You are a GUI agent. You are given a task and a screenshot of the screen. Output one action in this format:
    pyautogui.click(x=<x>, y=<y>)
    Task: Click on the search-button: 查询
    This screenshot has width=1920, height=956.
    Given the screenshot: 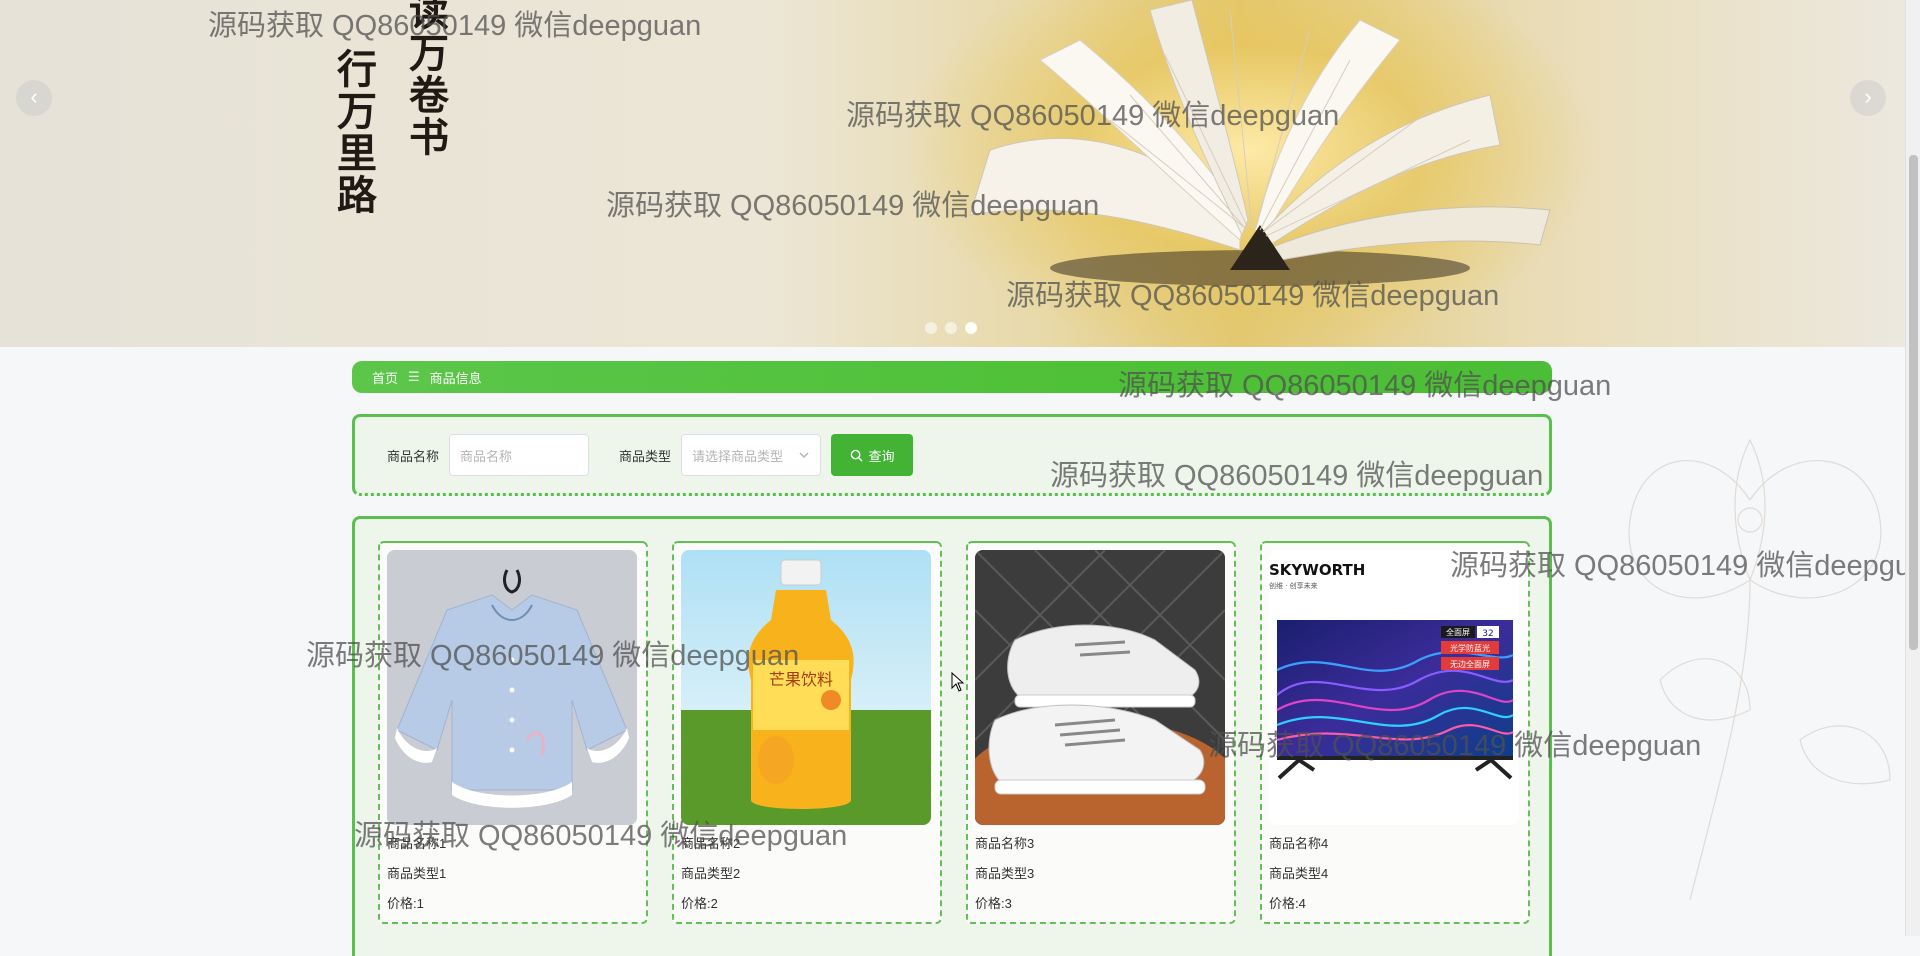 What is the action you would take?
    pyautogui.click(x=872, y=455)
    